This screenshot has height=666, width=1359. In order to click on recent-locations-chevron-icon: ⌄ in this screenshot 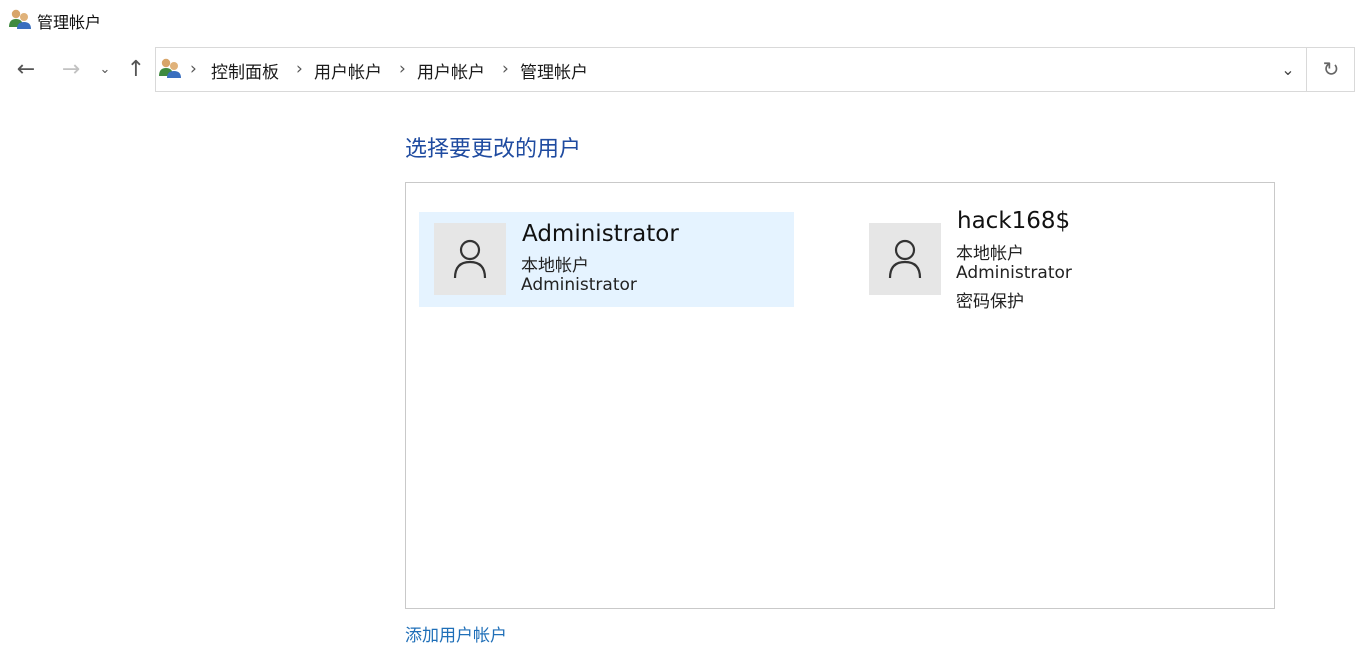, I will do `click(105, 70)`.